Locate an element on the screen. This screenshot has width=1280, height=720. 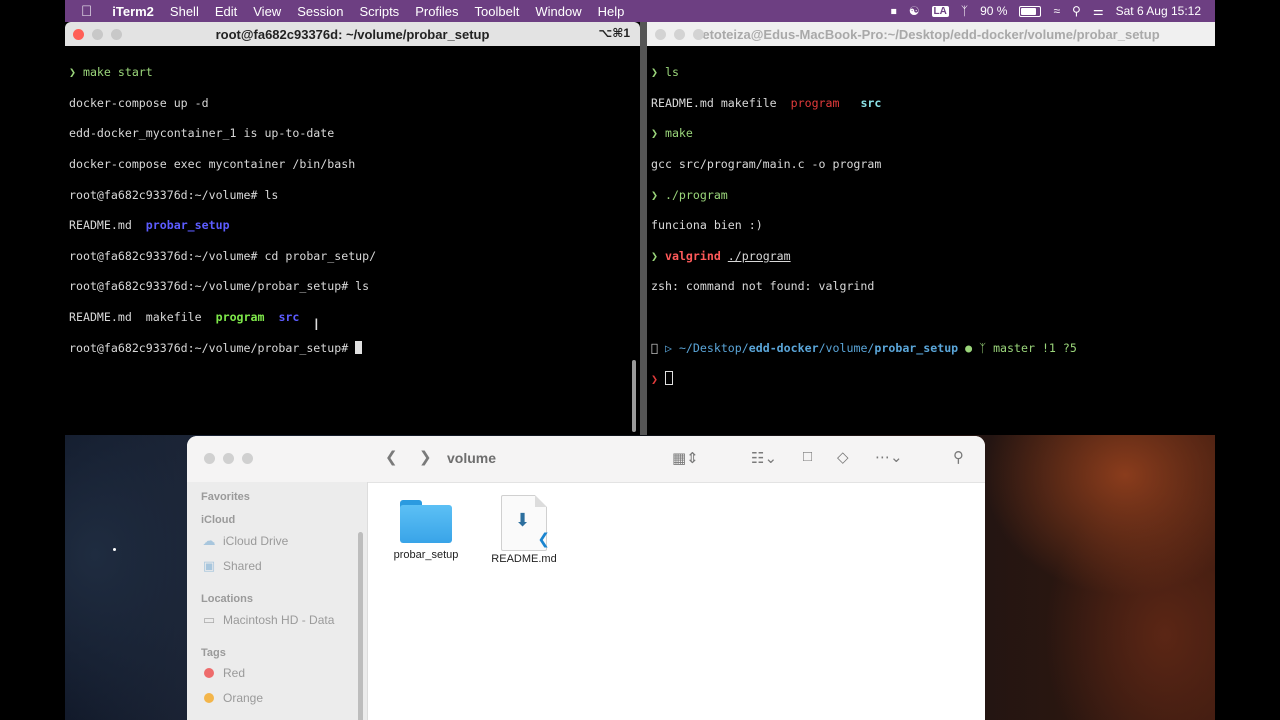
menu-datetime: Sat 6 Aug 15:12 is located at coordinates (1158, 11).